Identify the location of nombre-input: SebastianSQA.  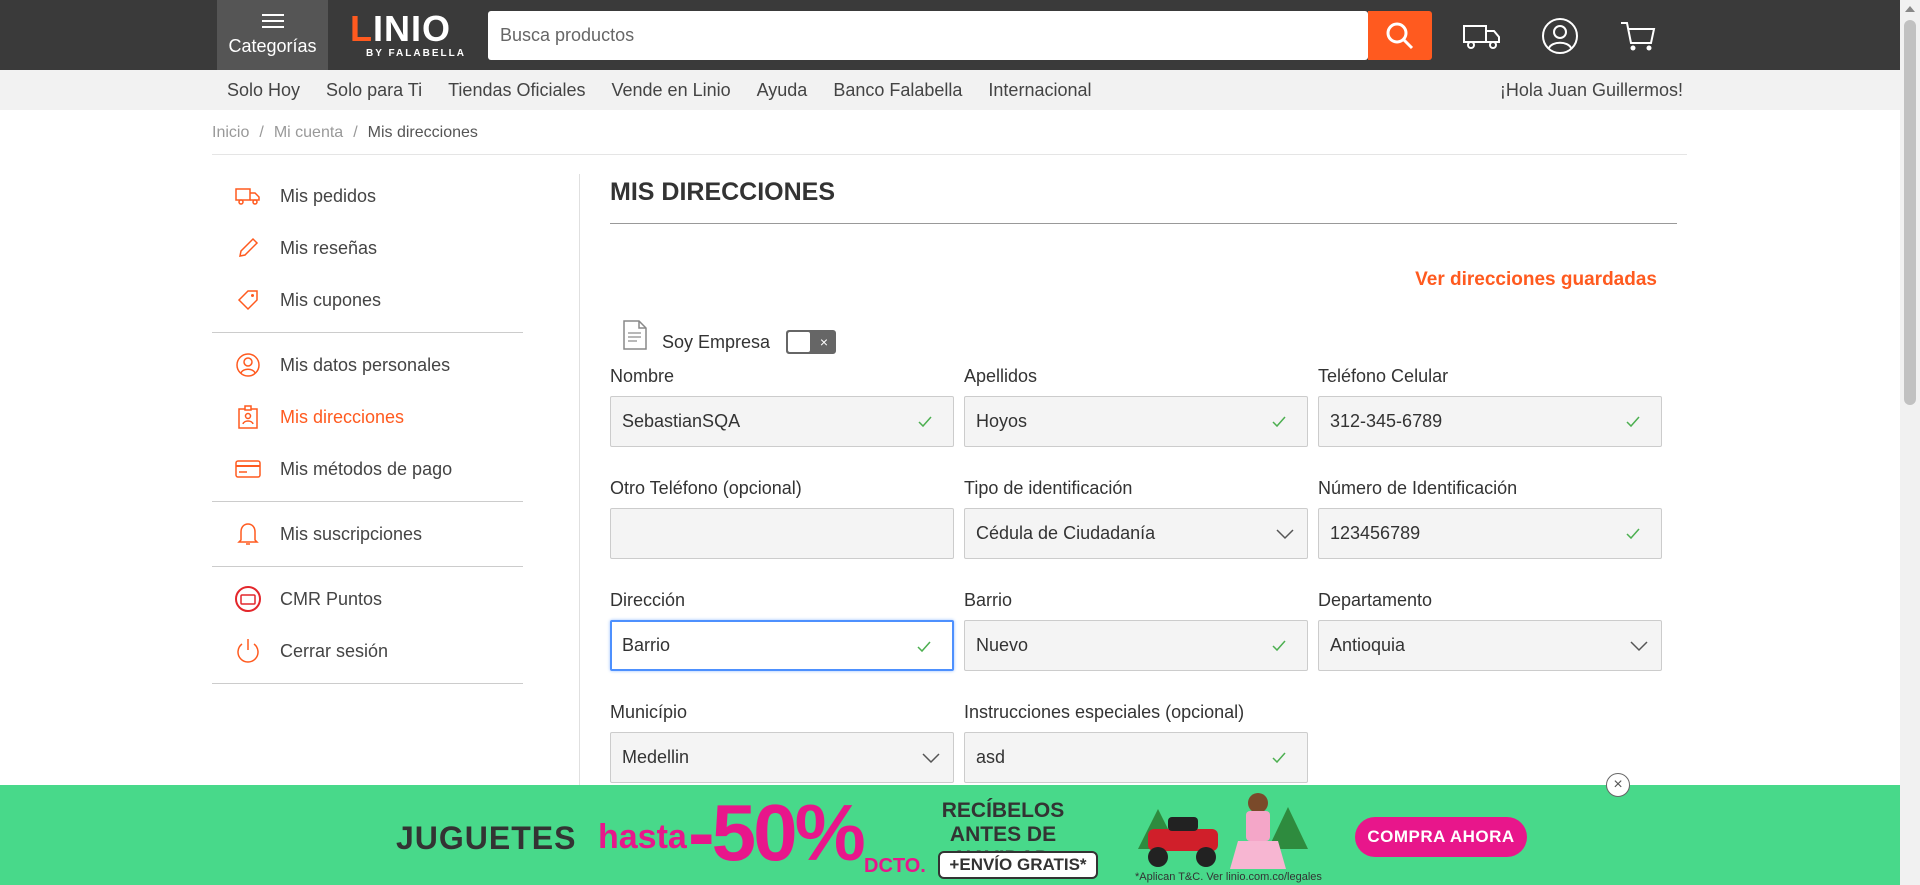
(782, 421).